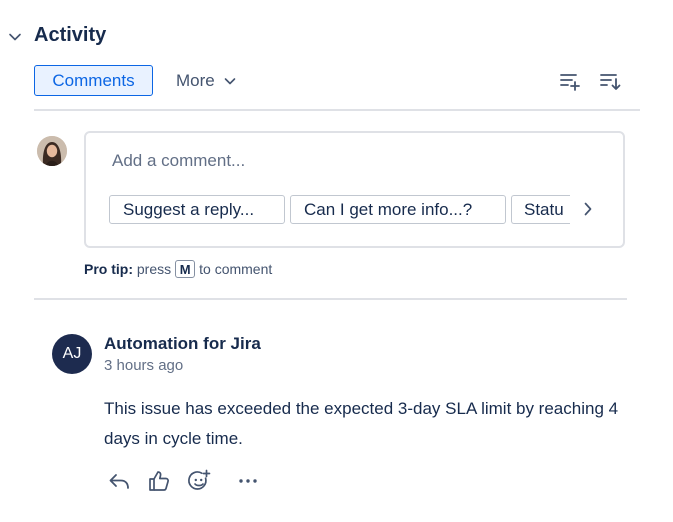  Describe the element at coordinates (199, 481) in the screenshot. I see `add-reaction-icon` at that location.